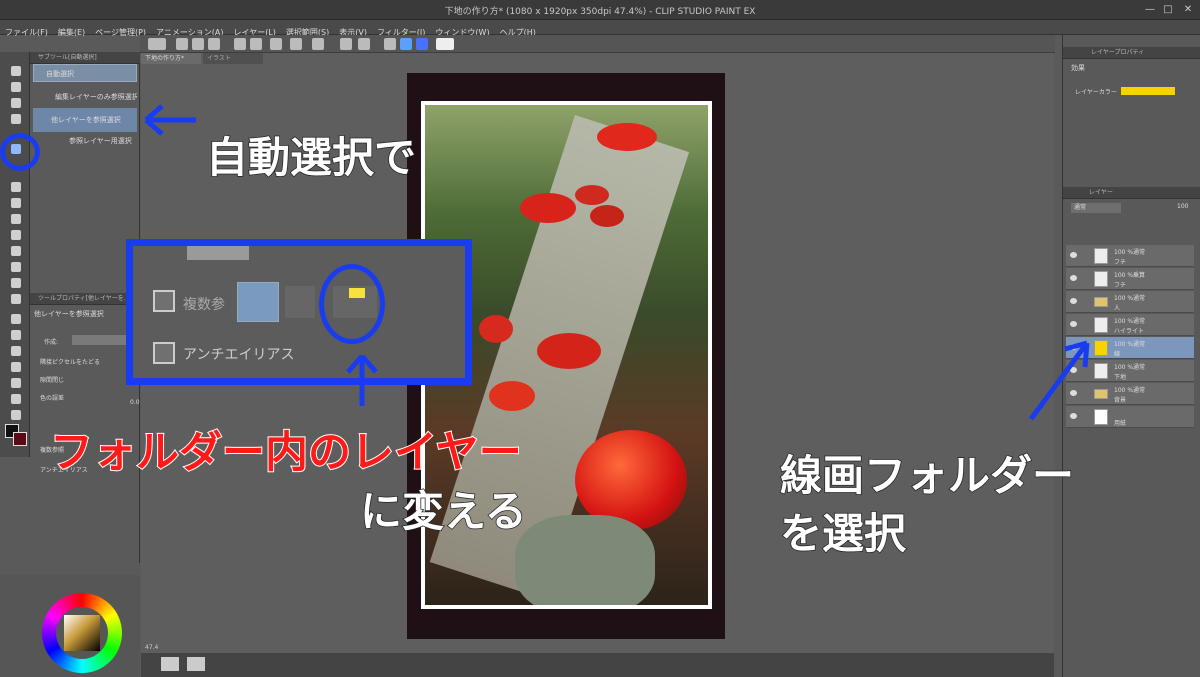 The image size is (1200, 677). Describe the element at coordinates (170, 664) in the screenshot. I see `navigator-icon` at that location.